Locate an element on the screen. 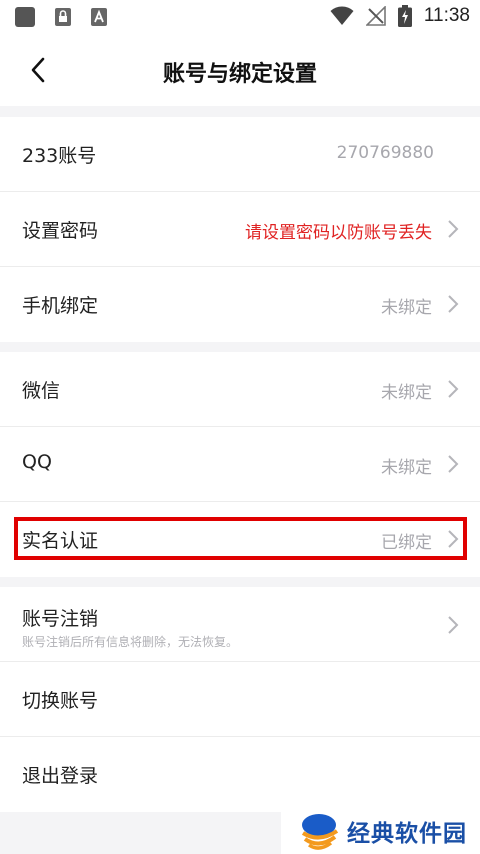  wechat-status: 未绑定 is located at coordinates (406, 393).